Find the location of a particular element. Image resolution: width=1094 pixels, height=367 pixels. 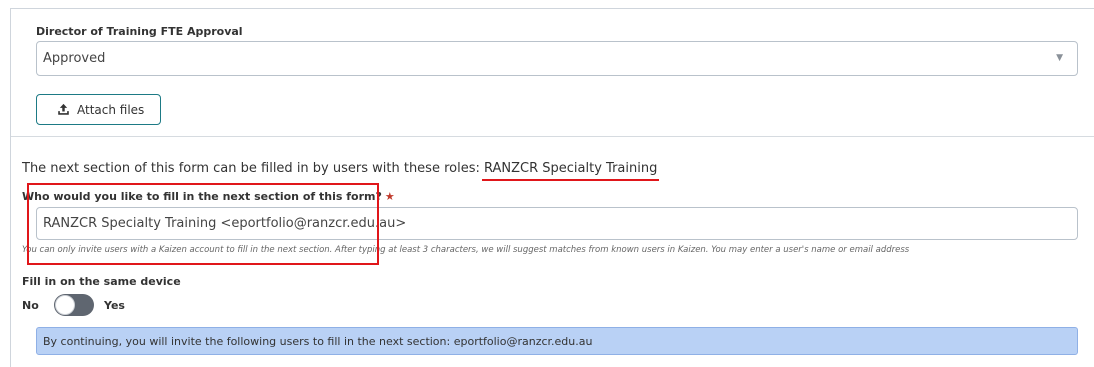

approval-label: Director of Training FTE Approval is located at coordinates (139, 31).